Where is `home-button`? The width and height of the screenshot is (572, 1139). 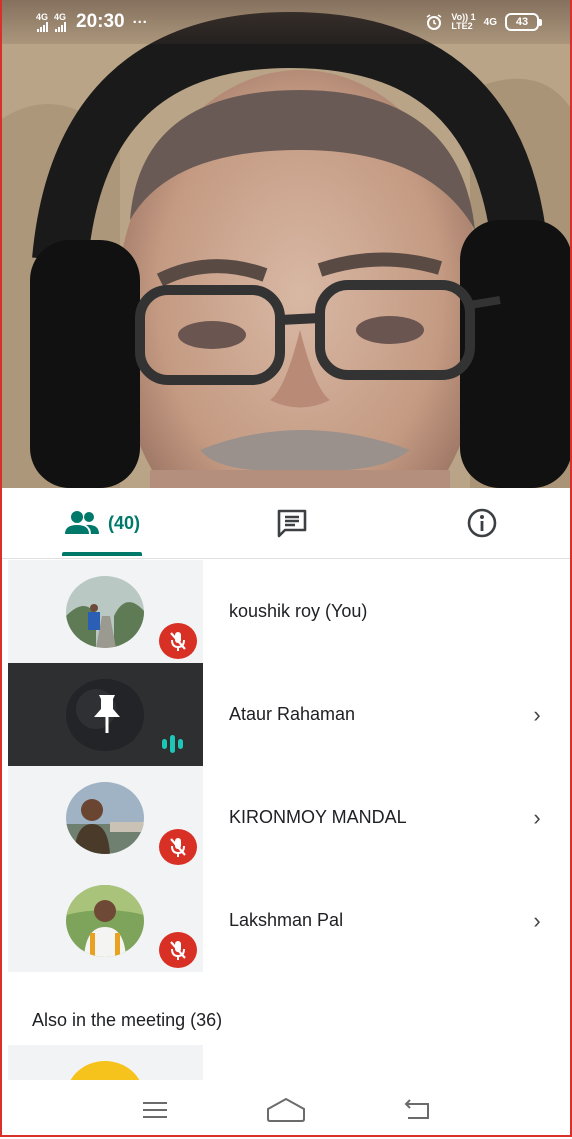
home-button is located at coordinates (286, 1110).